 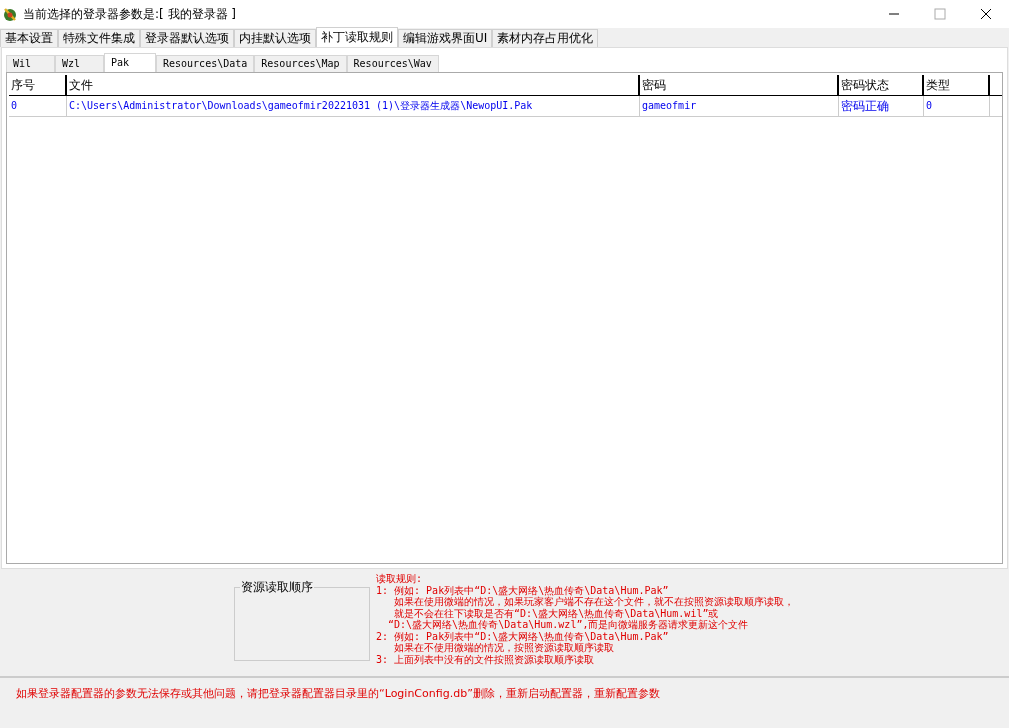 What do you see at coordinates (277, 587) in the screenshot?
I see `group-label: 资源读取顺序` at bounding box center [277, 587].